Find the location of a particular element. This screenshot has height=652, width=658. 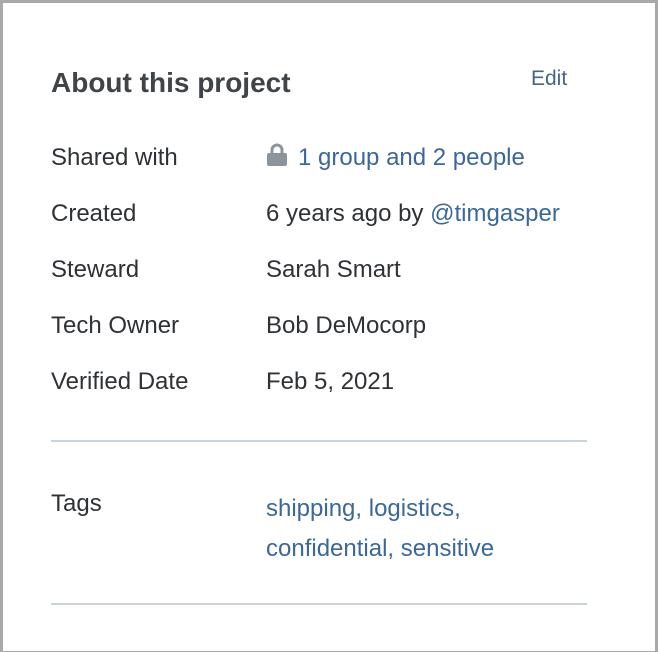

tech-owner-value: Bob DeMocorp is located at coordinates (346, 325).